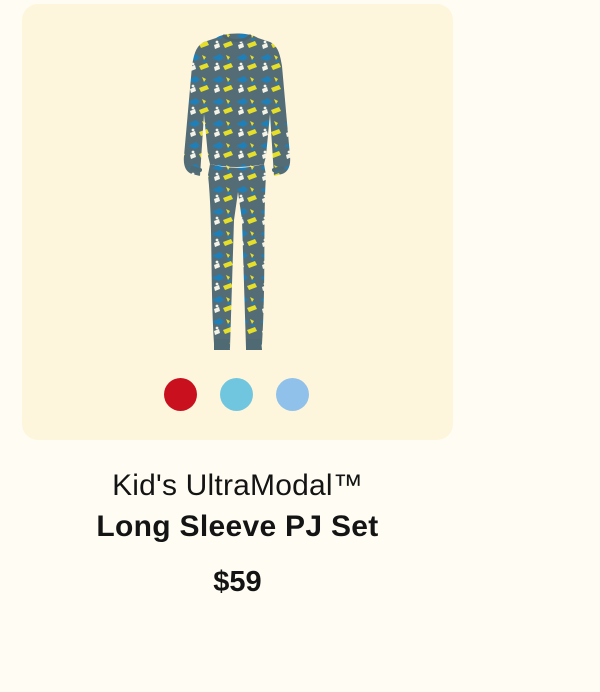 This screenshot has height=692, width=600. What do you see at coordinates (180, 394) in the screenshot?
I see `color-swatch-red` at bounding box center [180, 394].